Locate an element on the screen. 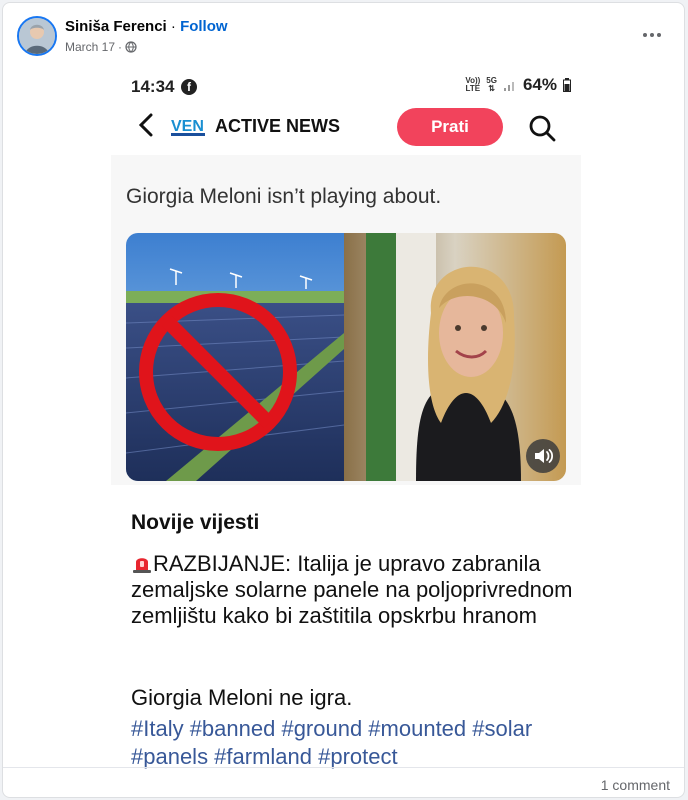 The image size is (688, 800). logo-text: VEN is located at coordinates (187, 126).